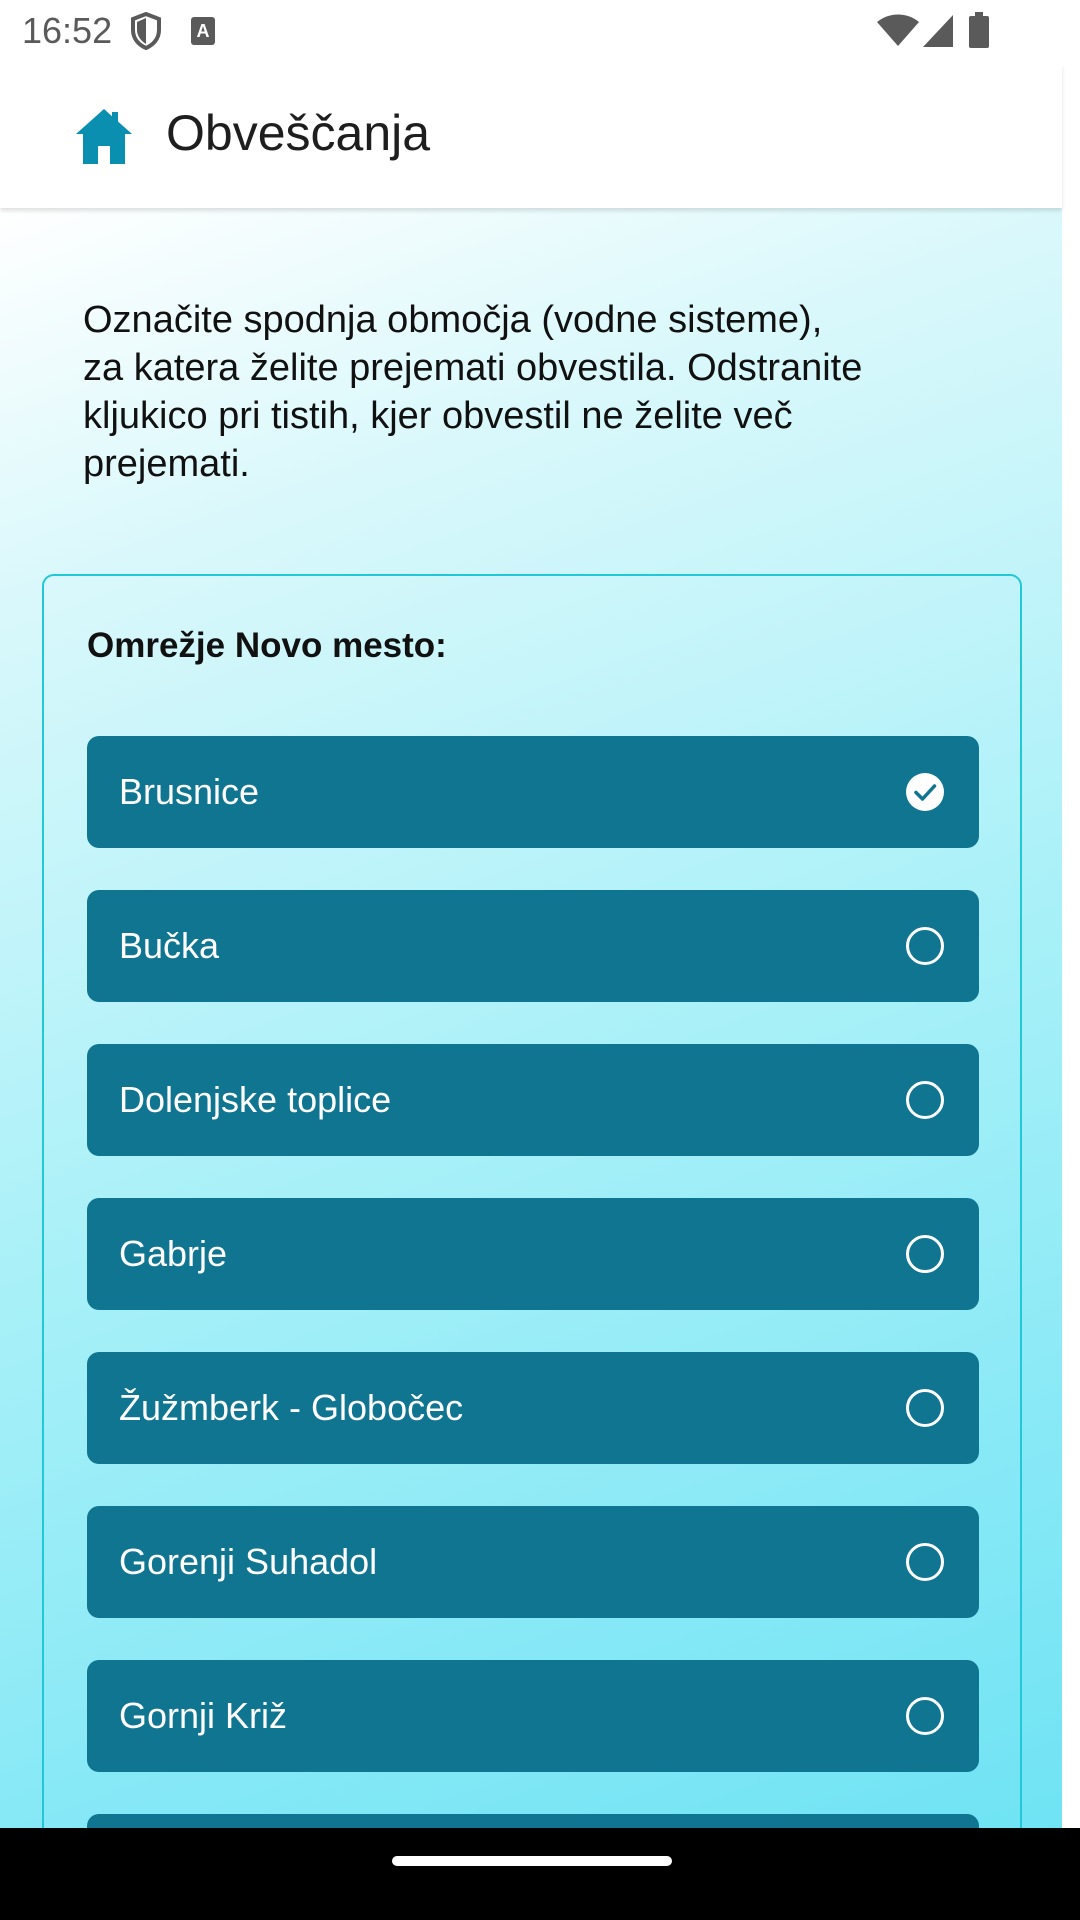 Image resolution: width=1080 pixels, height=1920 pixels. What do you see at coordinates (533, 792) in the screenshot?
I see `option-item: Brusnice` at bounding box center [533, 792].